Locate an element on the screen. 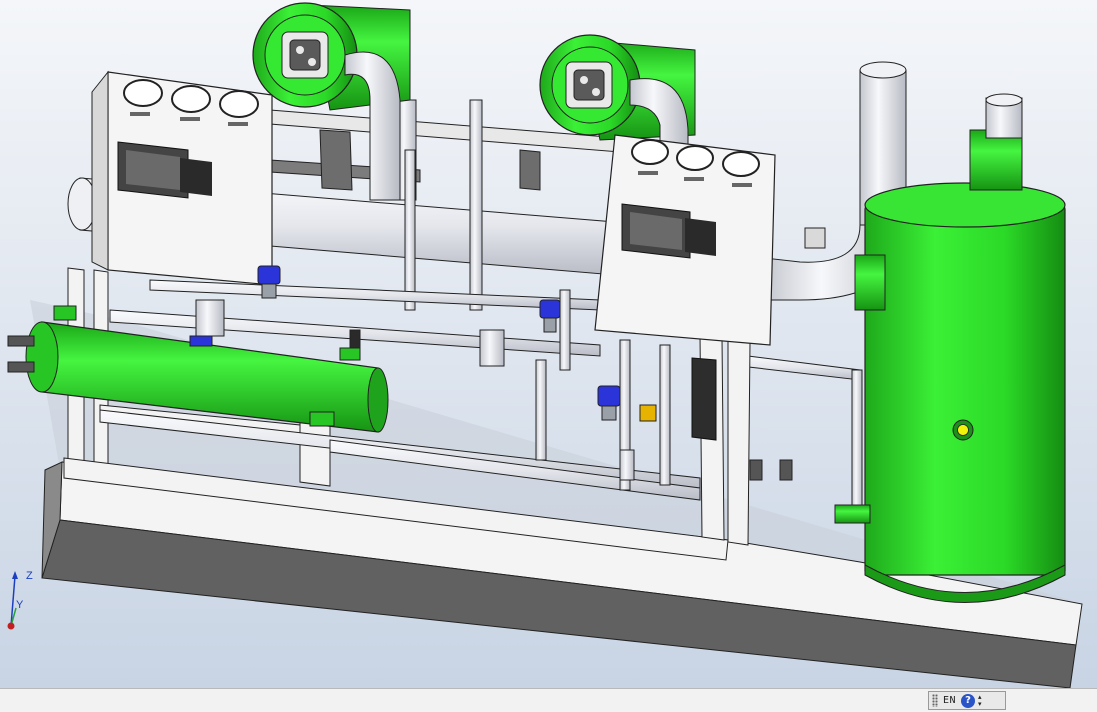  language-indicator: EN is located at coordinates (949, 700).